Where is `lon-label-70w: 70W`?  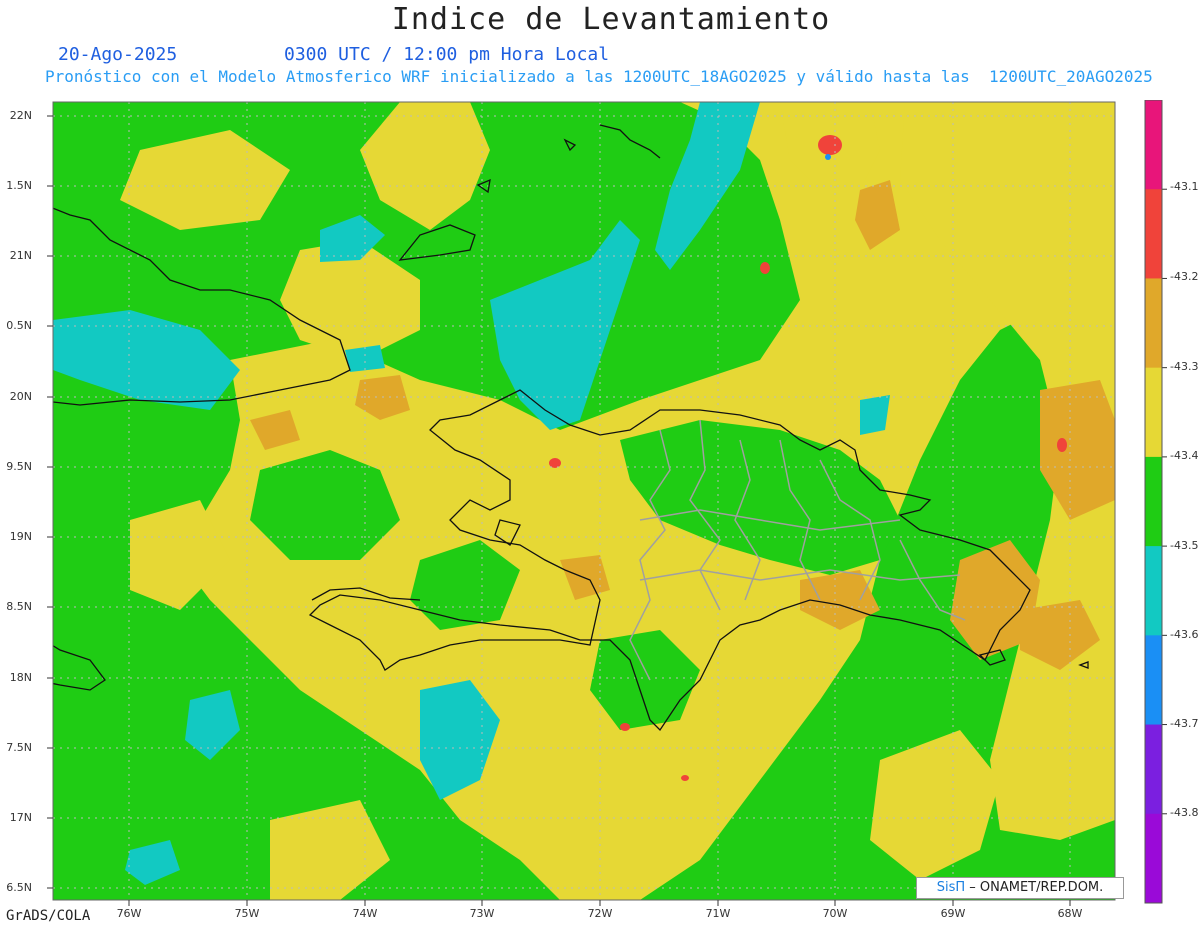
lon-label-70w: 70W is located at coordinates (835, 913).